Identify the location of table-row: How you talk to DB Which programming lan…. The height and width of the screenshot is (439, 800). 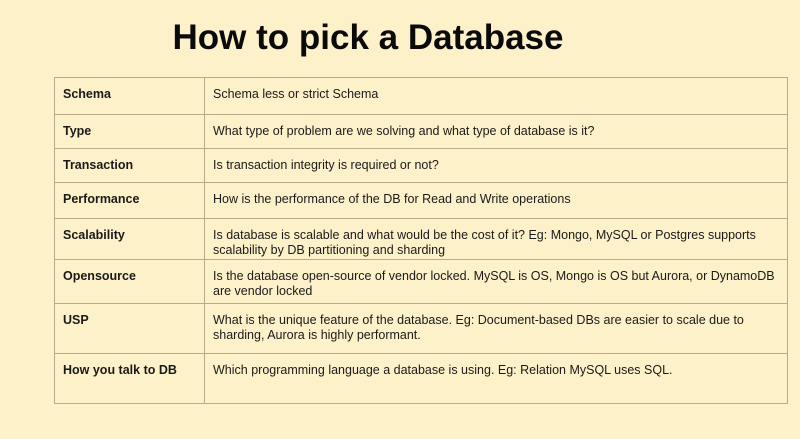
(421, 378).